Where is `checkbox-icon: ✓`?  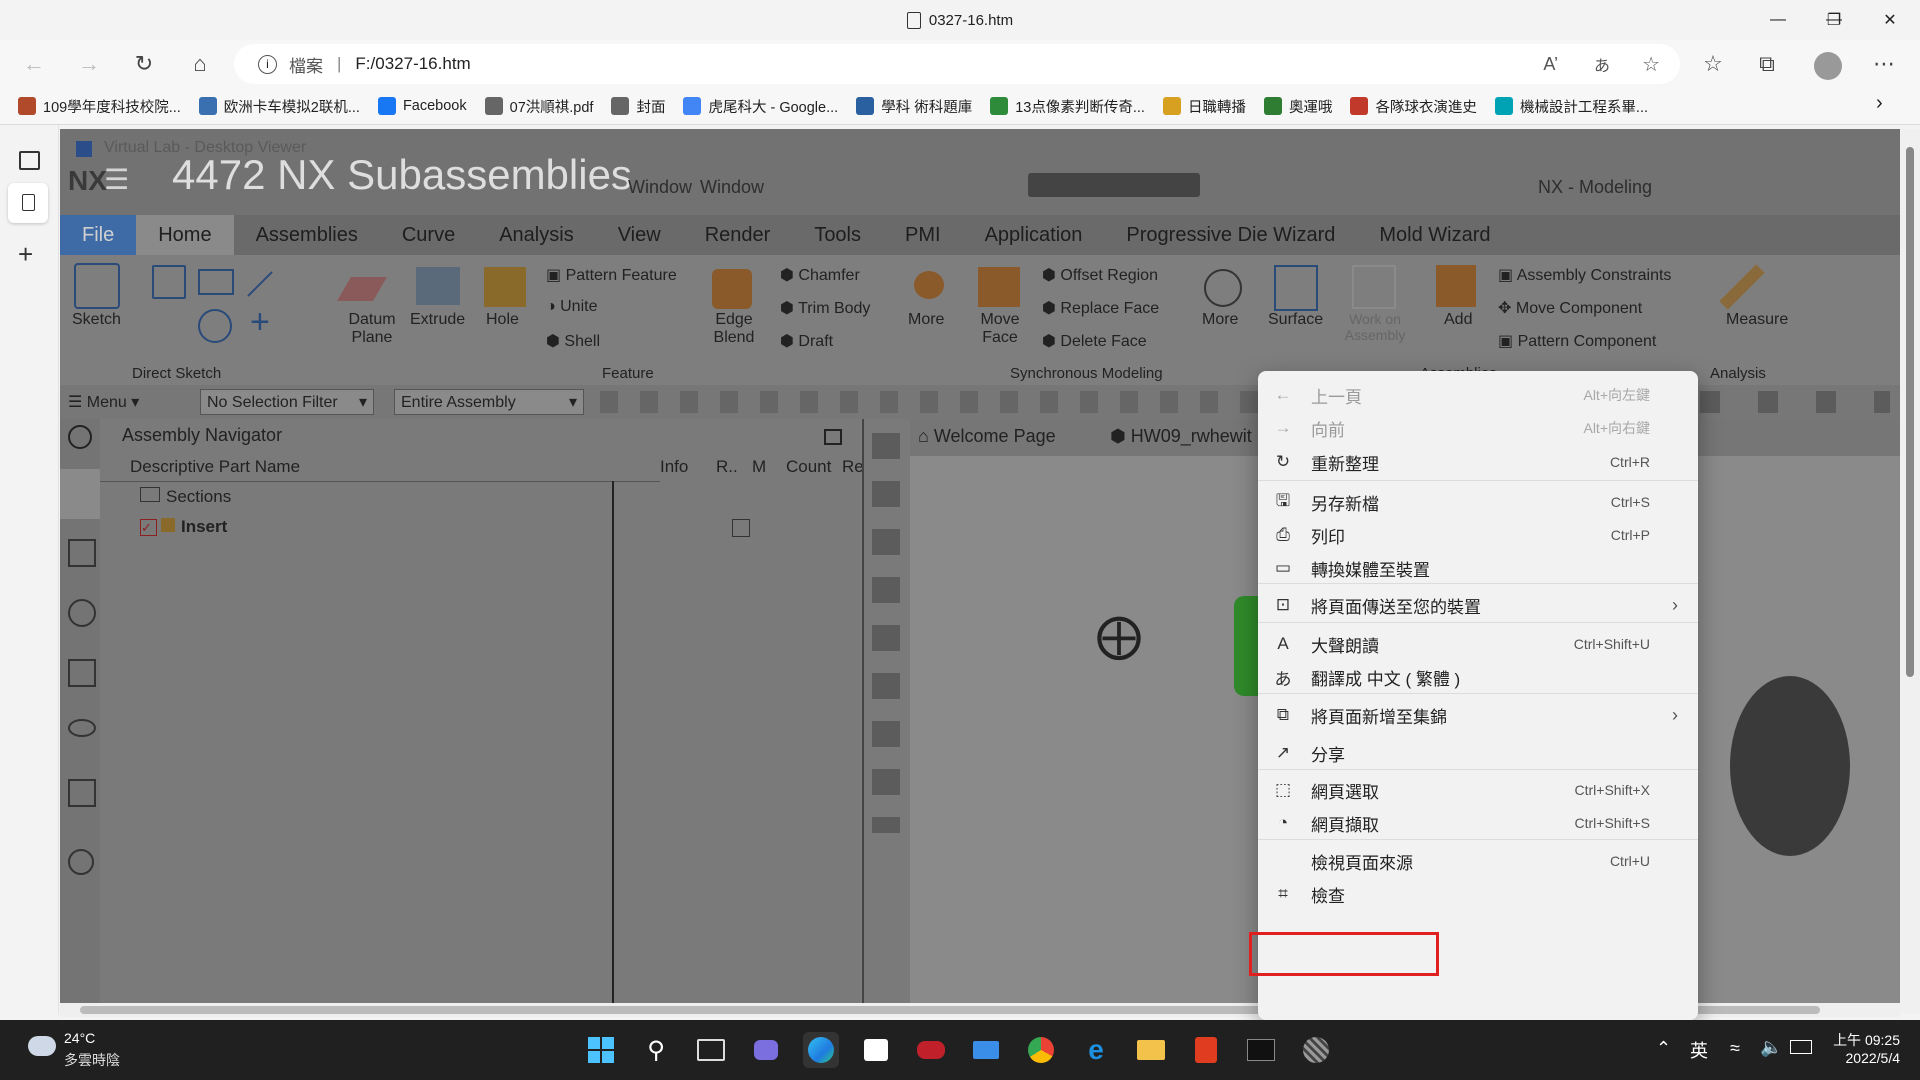
checkbox-icon: ✓ is located at coordinates (148, 527).